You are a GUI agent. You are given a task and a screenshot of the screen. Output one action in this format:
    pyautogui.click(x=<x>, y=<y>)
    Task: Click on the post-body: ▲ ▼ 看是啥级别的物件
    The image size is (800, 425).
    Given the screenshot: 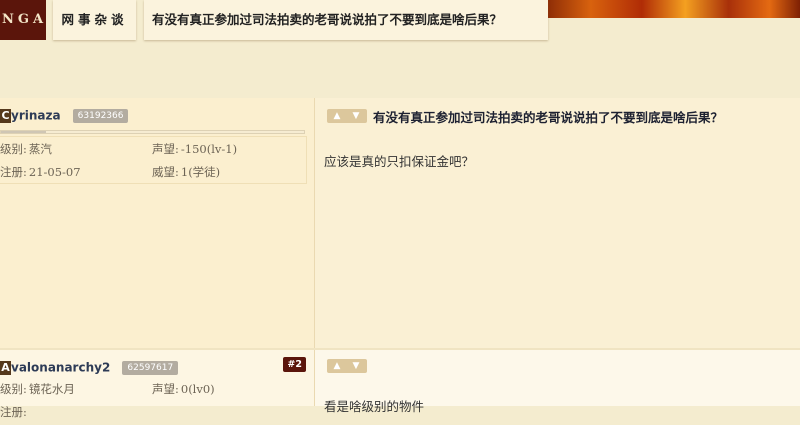 What is the action you would take?
    pyautogui.click(x=557, y=382)
    